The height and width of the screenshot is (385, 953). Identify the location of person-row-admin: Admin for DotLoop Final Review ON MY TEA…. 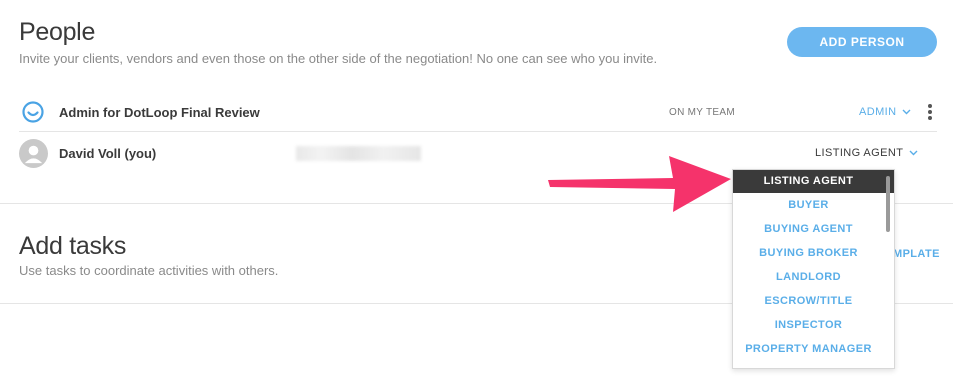
(478, 112).